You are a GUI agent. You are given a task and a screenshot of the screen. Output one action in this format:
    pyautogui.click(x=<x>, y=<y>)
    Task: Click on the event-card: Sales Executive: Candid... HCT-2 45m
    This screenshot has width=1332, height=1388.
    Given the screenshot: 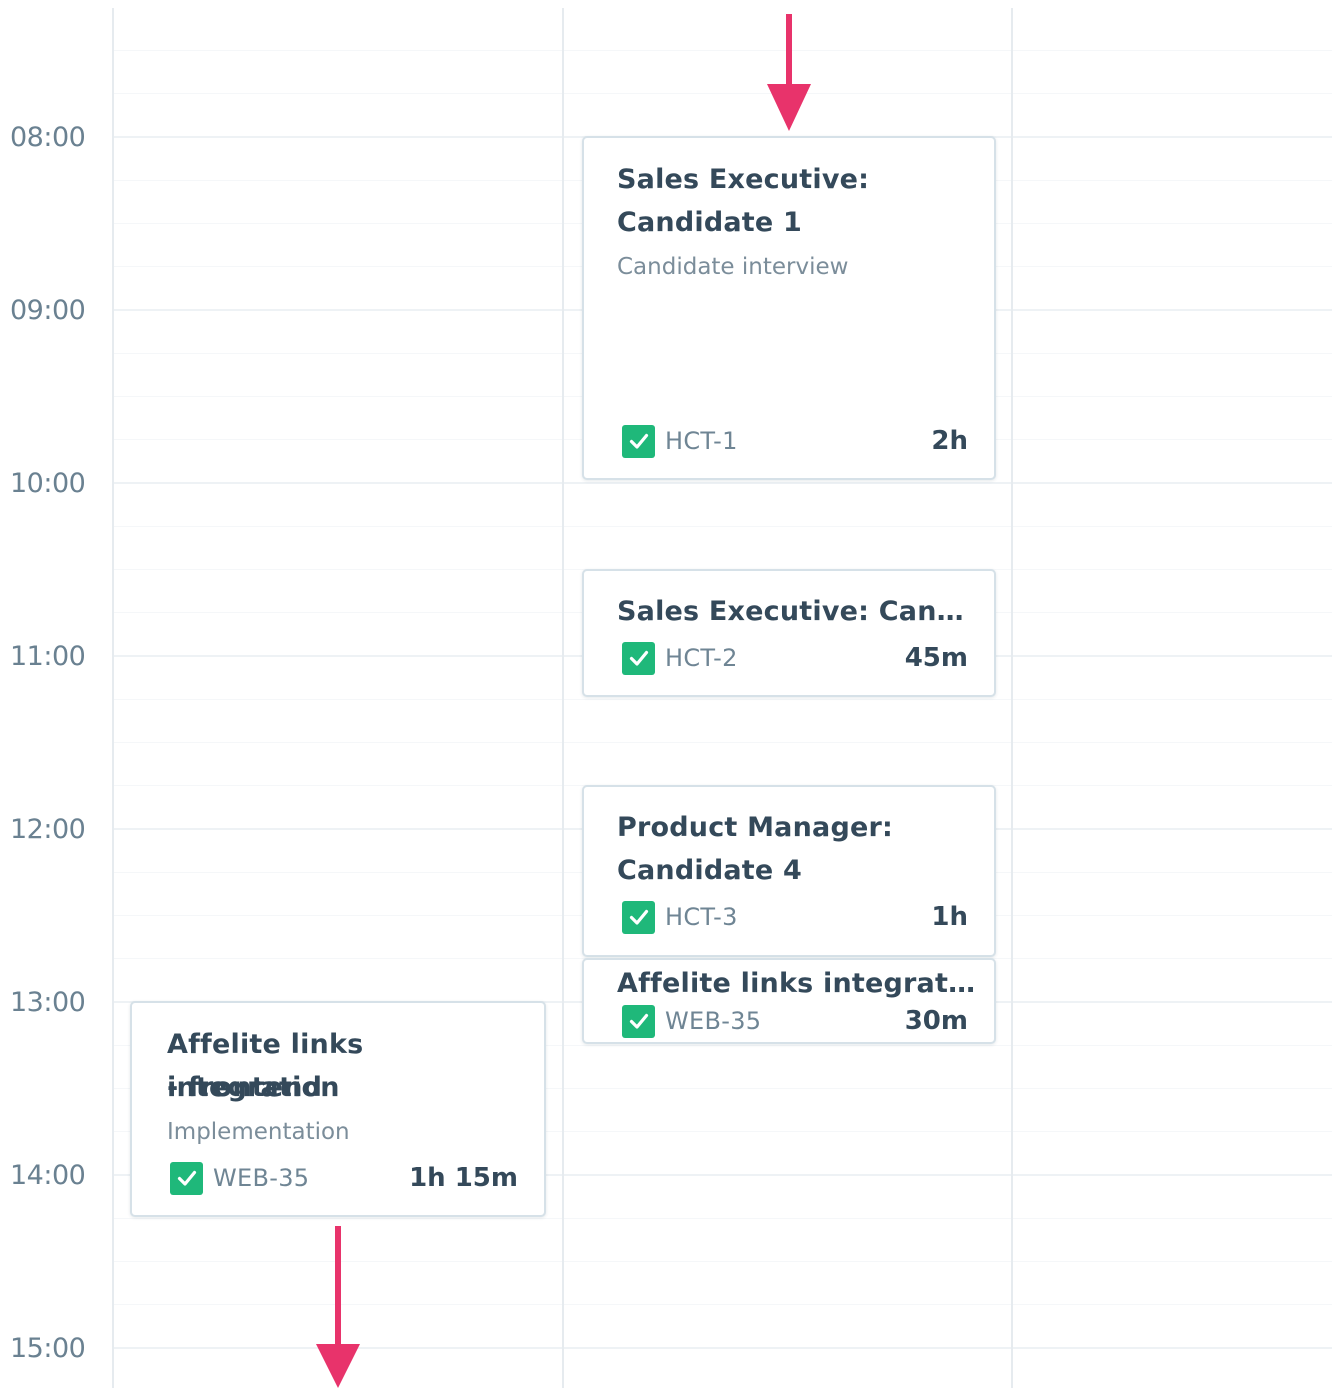 What is the action you would take?
    pyautogui.click(x=789, y=633)
    